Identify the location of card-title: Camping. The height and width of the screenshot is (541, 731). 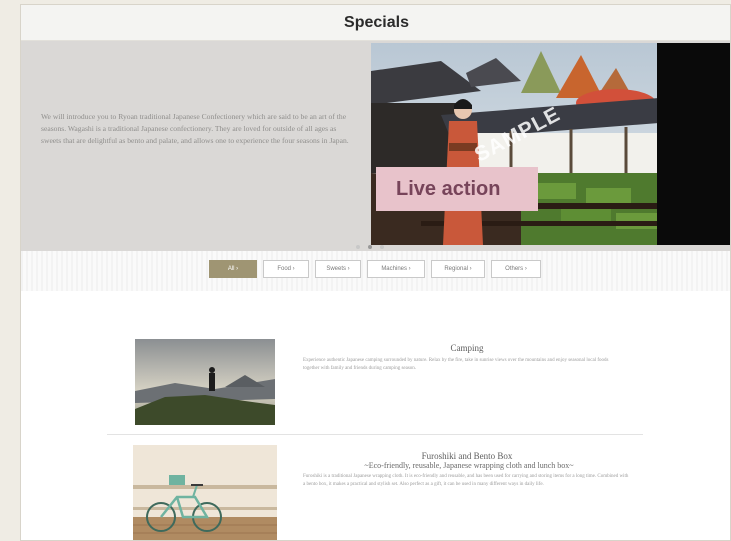
(467, 348).